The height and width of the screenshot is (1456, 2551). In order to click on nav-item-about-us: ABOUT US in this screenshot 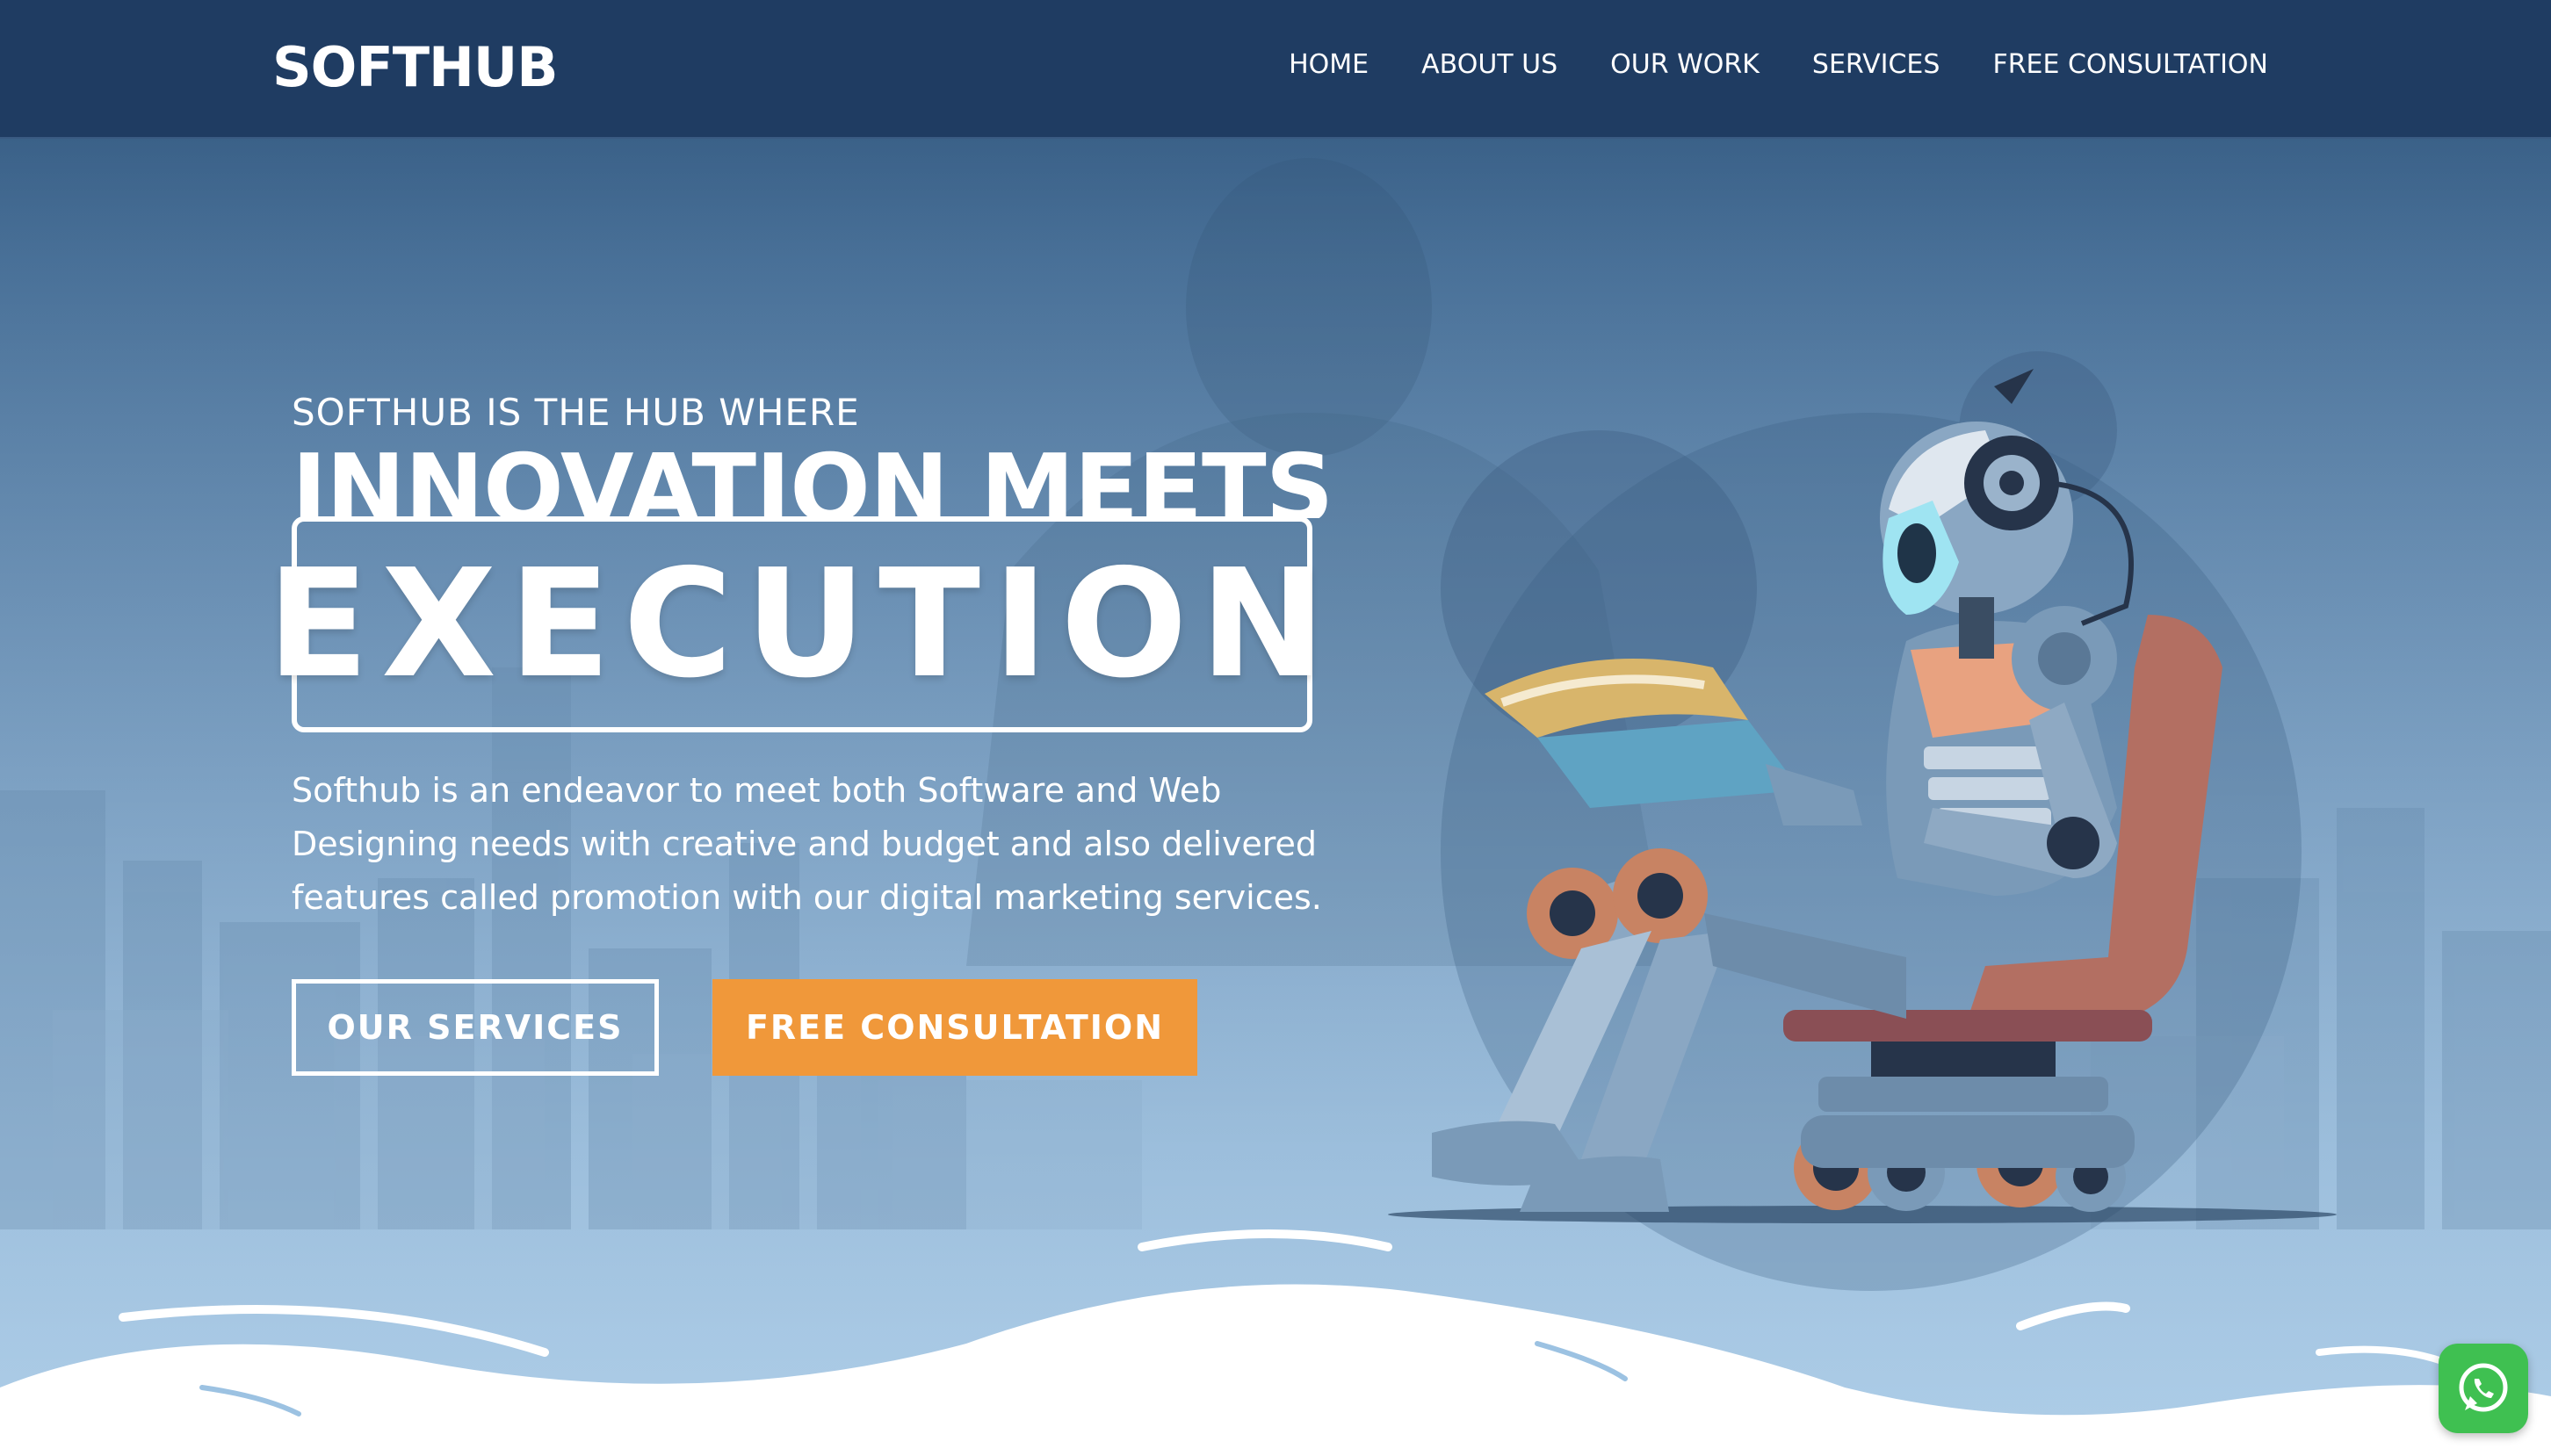, I will do `click(1489, 64)`.